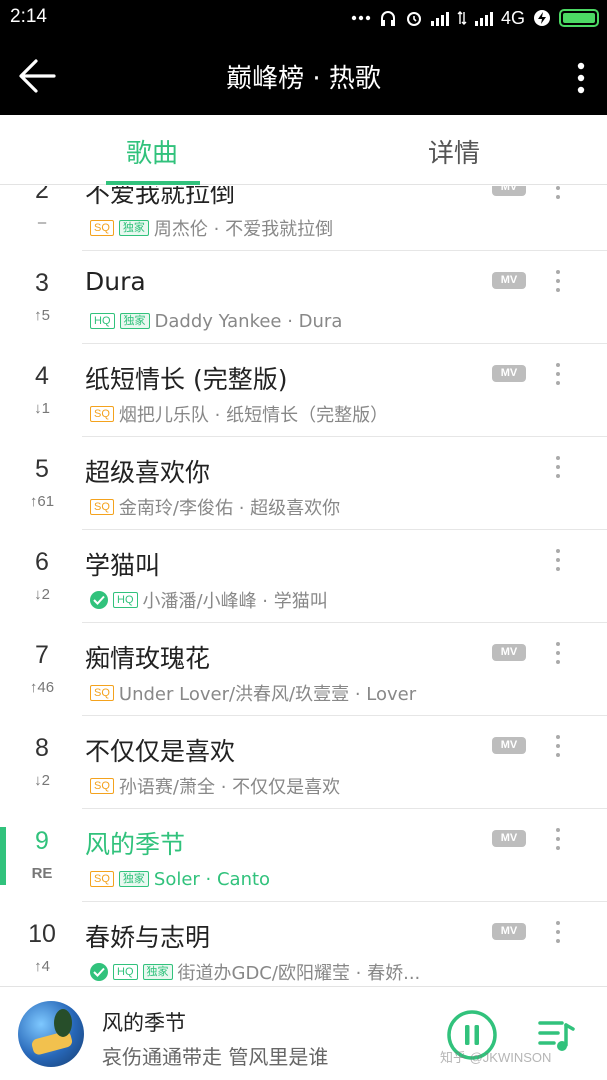 The image size is (607, 1080). Describe the element at coordinates (579, 18) in the screenshot. I see `battery-icon` at that location.